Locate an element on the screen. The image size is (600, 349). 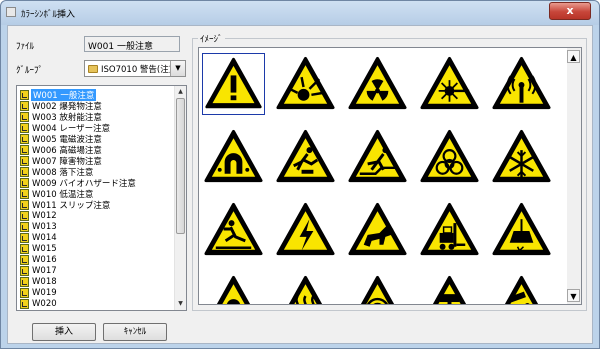
list-item: W019 is located at coordinates (39, 292).